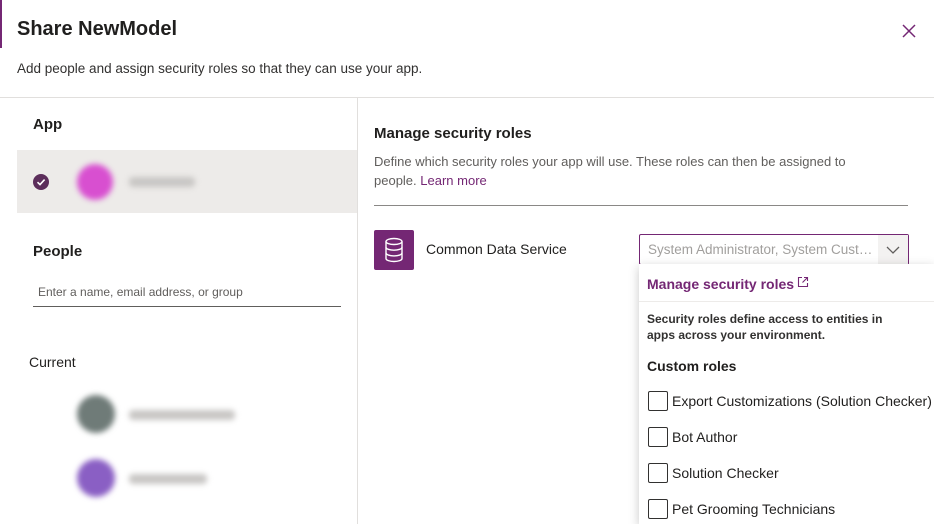  I want to click on menu-divider, so click(786, 301).